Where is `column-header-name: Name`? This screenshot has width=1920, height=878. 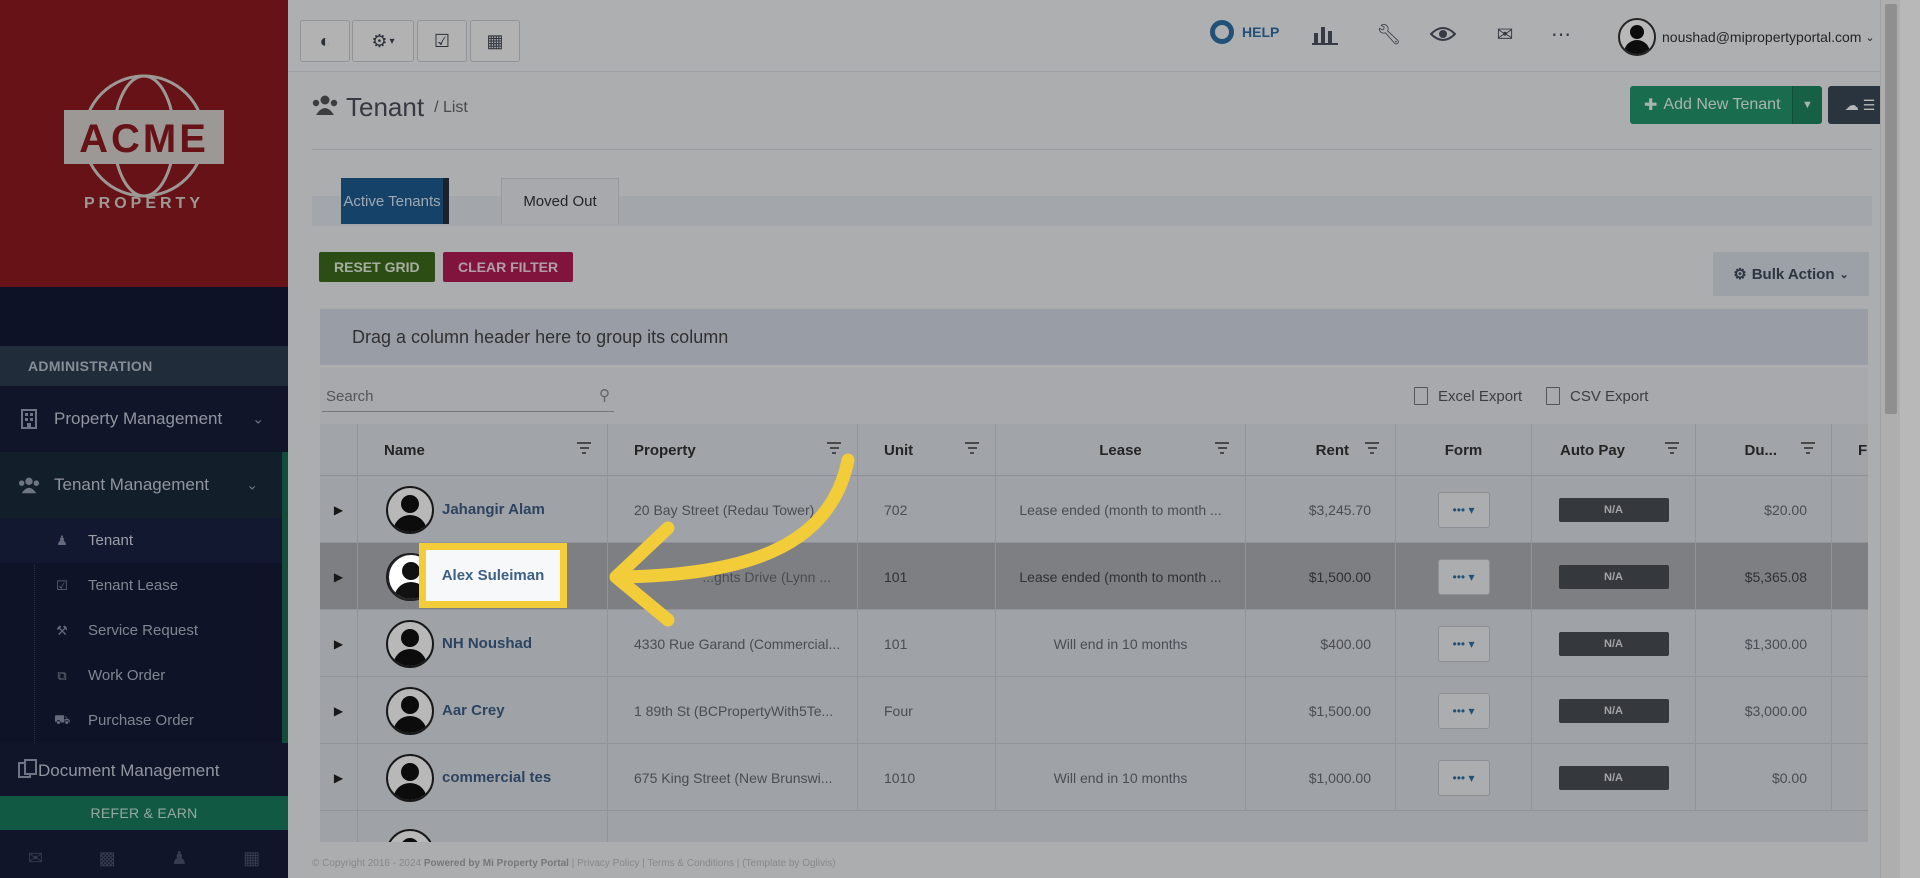
column-header-name: Name is located at coordinates (483, 450).